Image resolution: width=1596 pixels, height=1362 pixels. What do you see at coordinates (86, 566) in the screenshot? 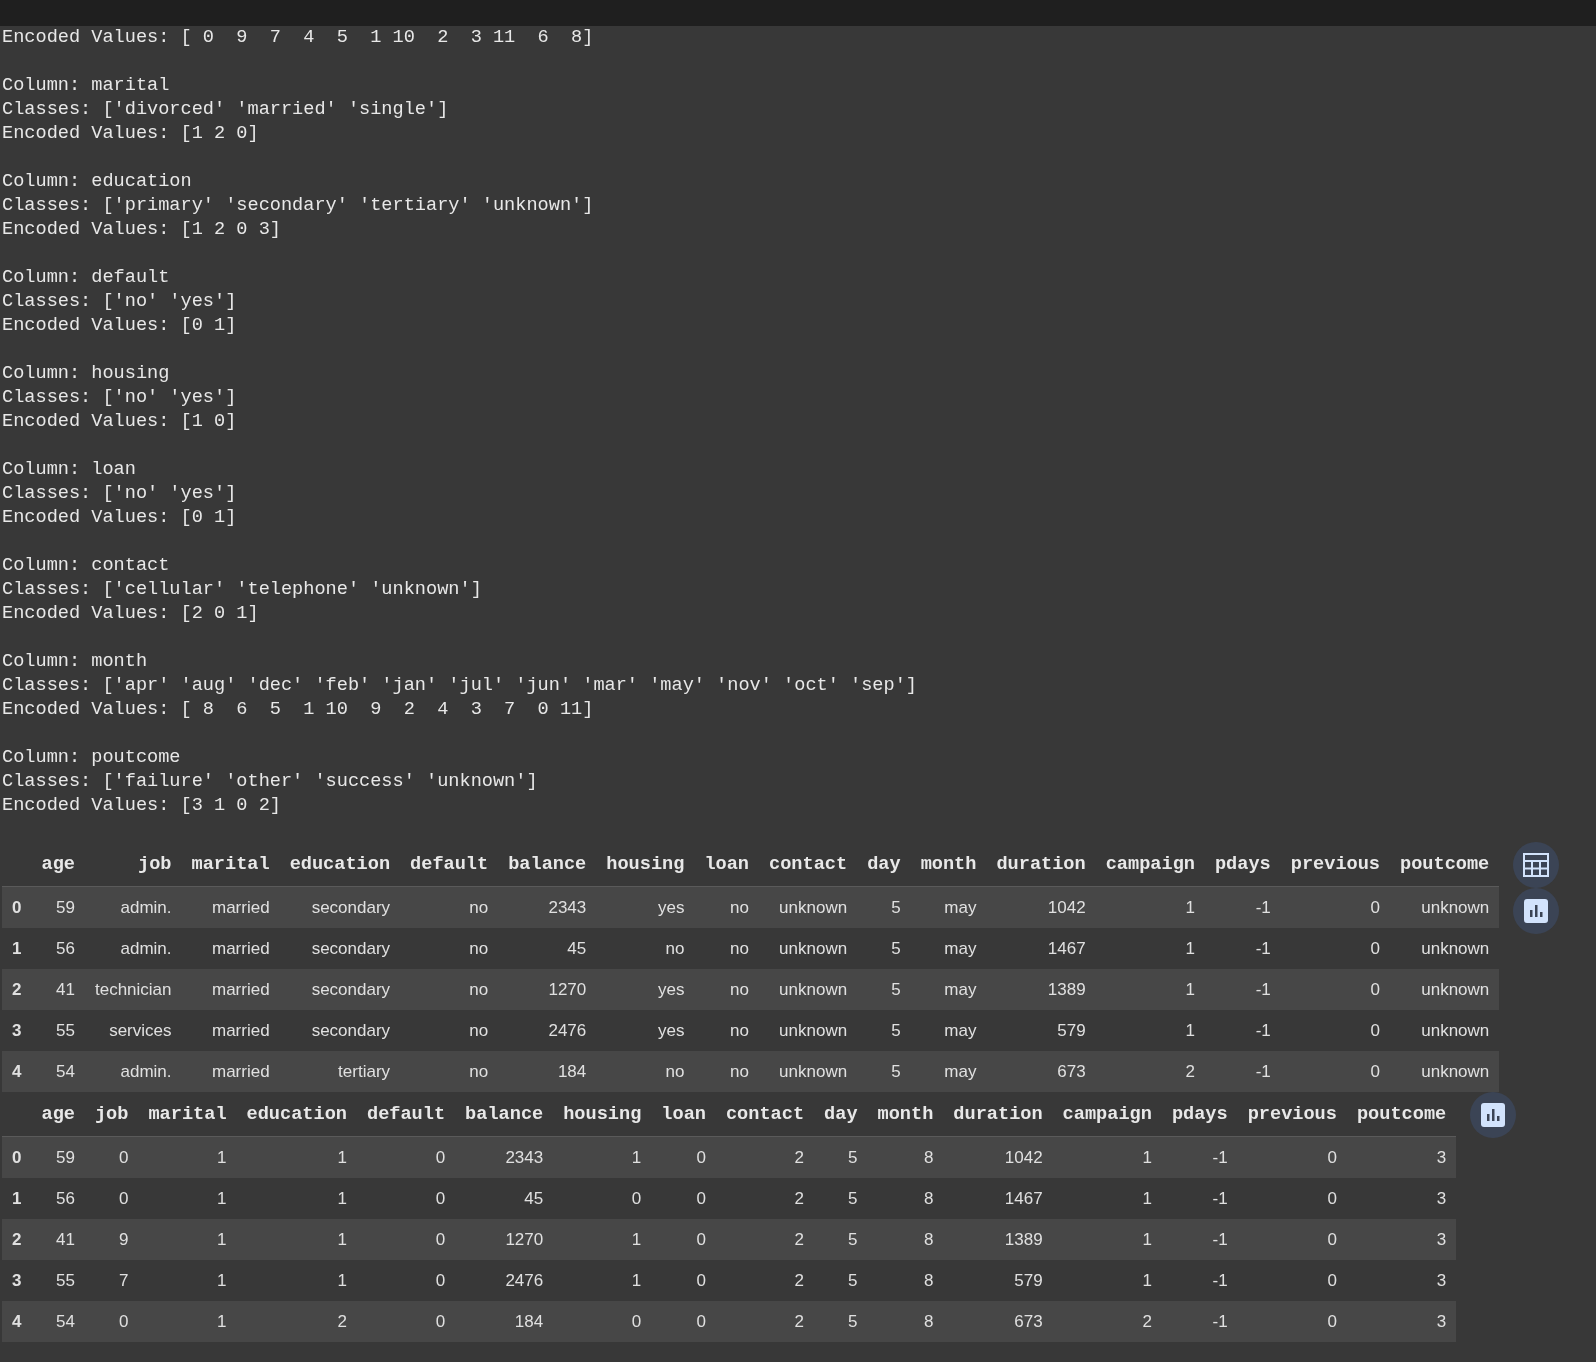
I see `output-line: Column: contact` at bounding box center [86, 566].